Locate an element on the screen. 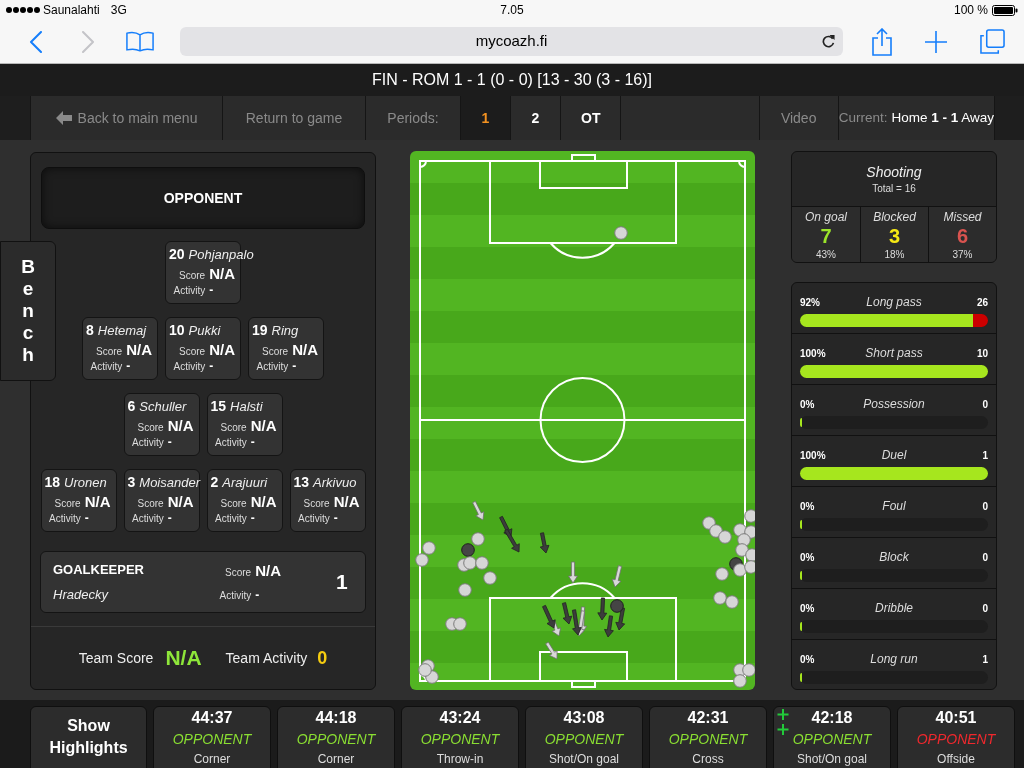 This screenshot has height=768, width=1024. event-type: Shot/On goal is located at coordinates (584, 759).